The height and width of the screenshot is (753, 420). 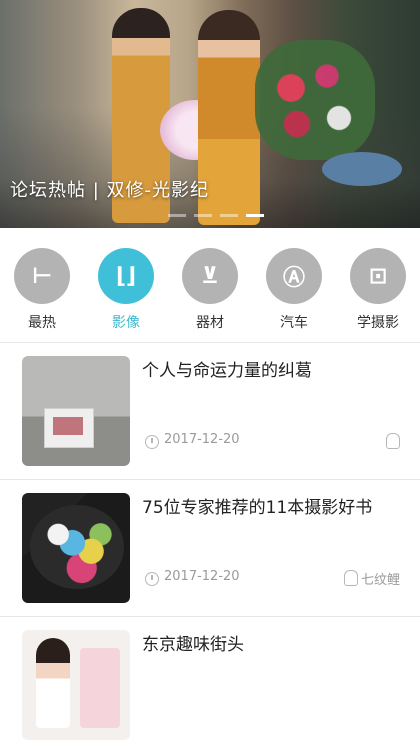 I want to click on category-equipment: ⊻ 器材, so click(x=210, y=289).